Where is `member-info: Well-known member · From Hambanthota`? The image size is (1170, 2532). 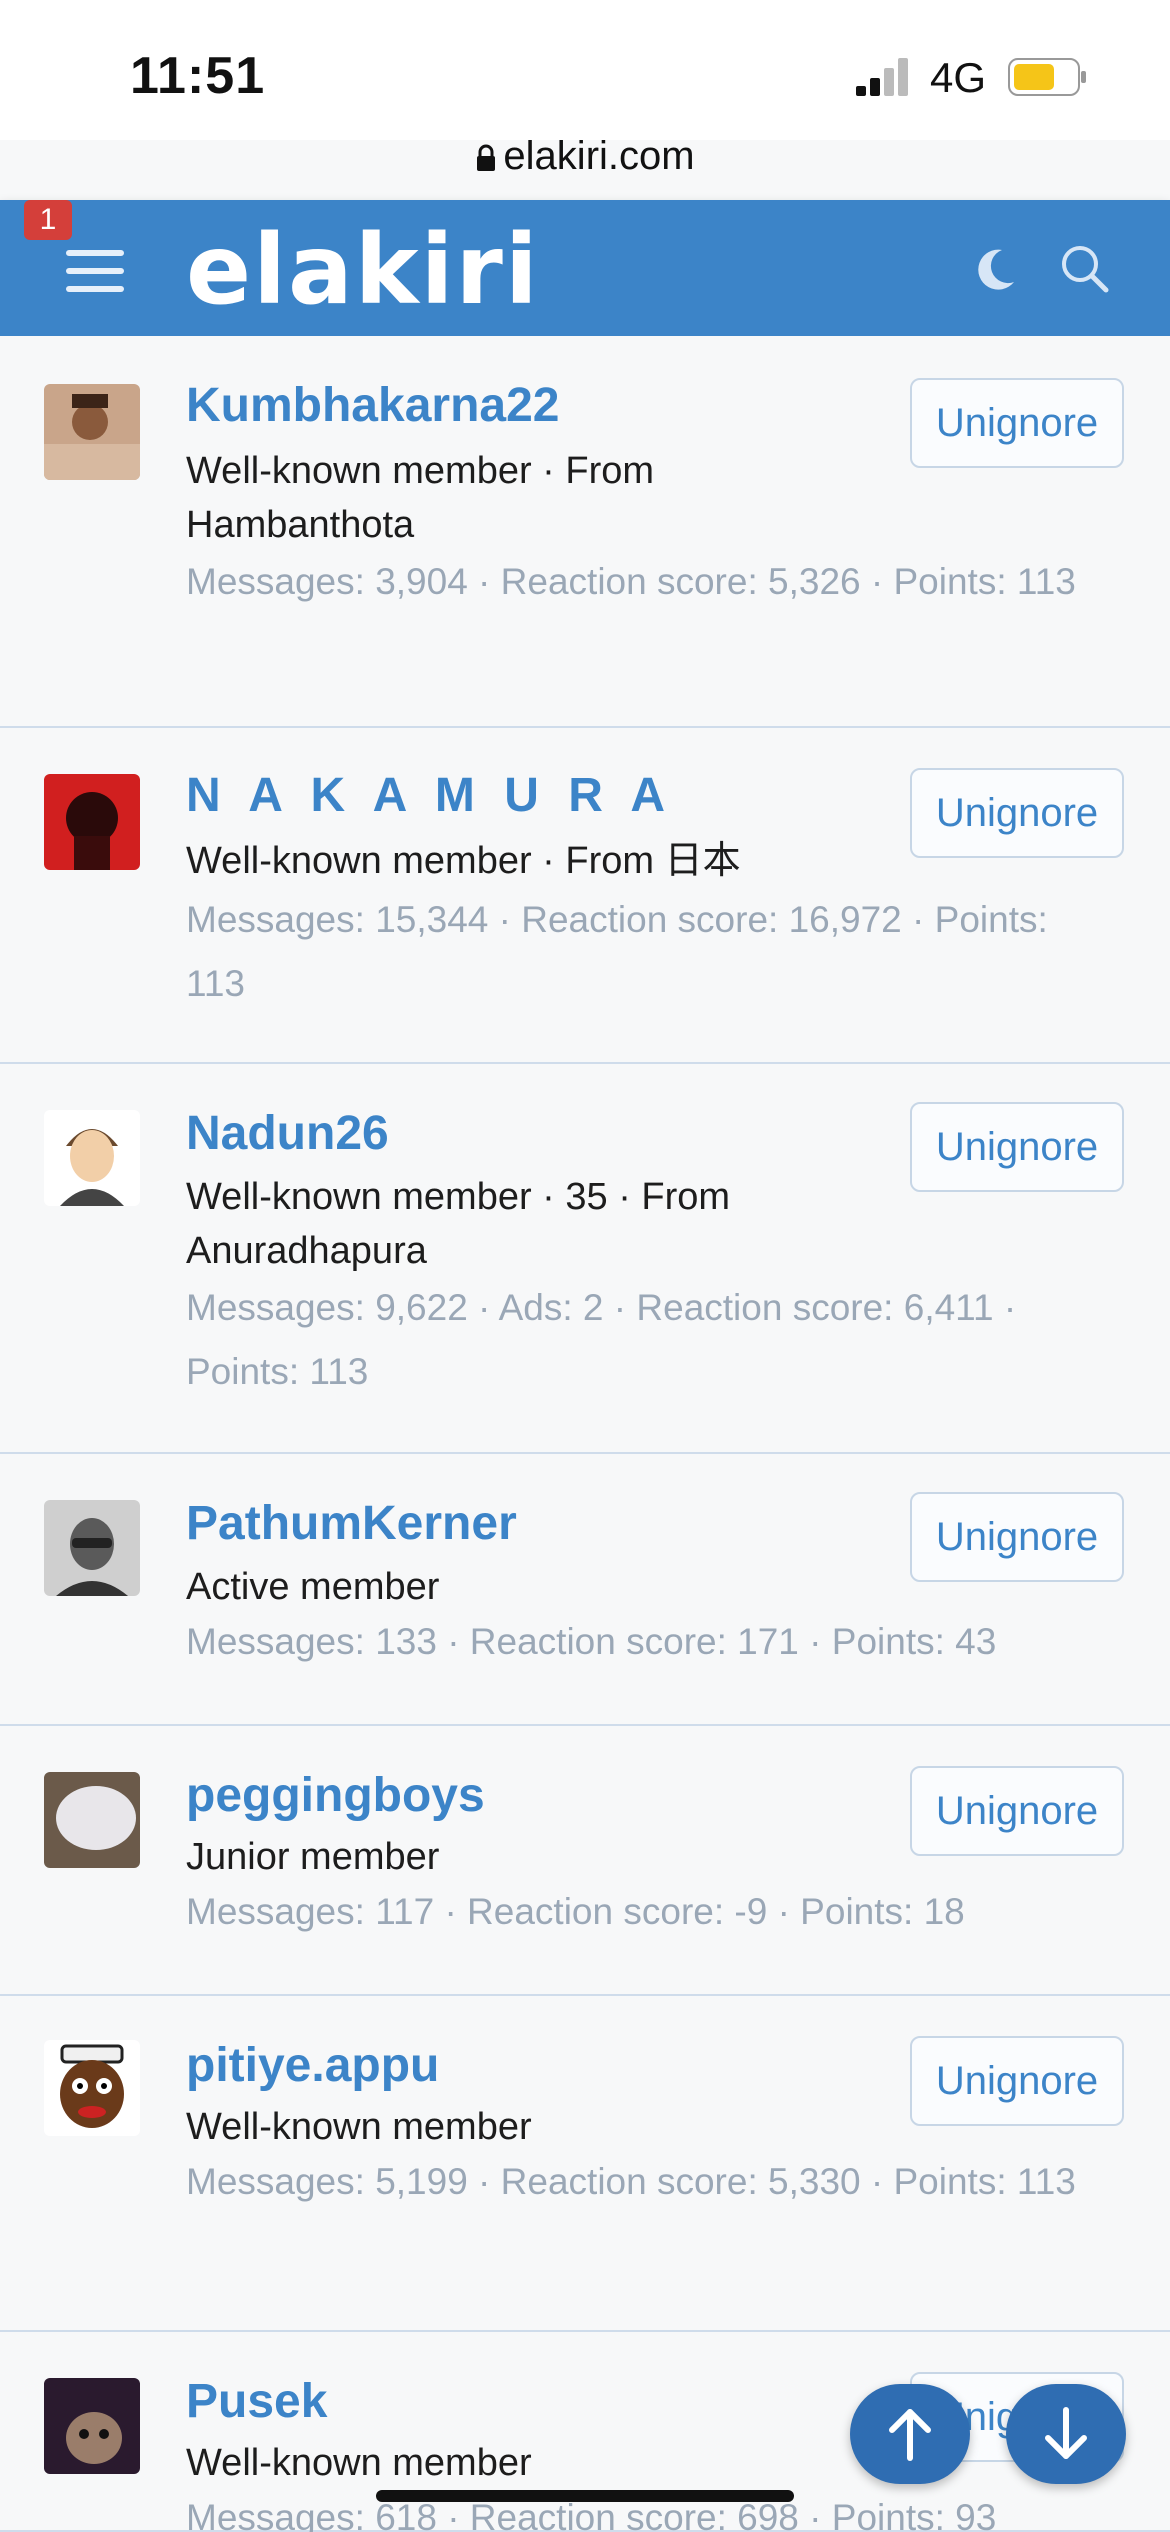 member-info: Well-known member · From Hambanthota is located at coordinates (420, 498).